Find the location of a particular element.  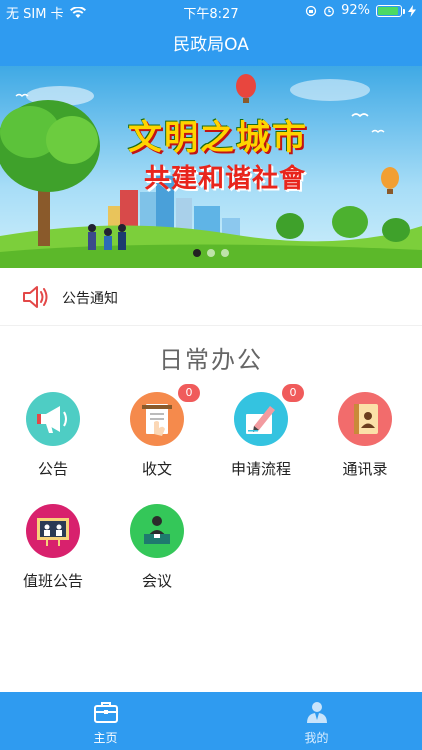

grid-item-label: 通讯录 is located at coordinates (365, 469).